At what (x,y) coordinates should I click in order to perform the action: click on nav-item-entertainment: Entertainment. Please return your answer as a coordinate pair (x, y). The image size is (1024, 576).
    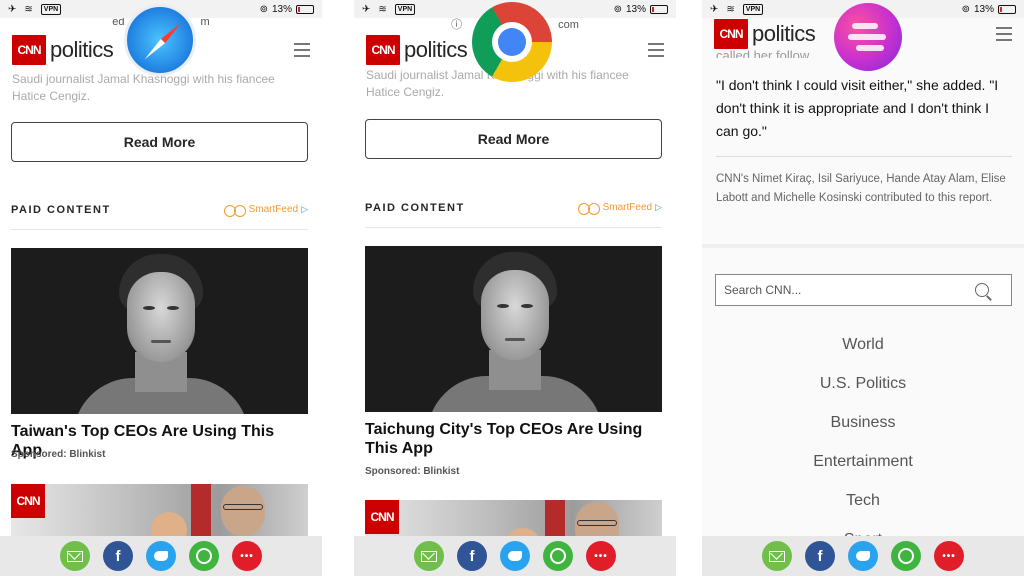
    Looking at the image, I should click on (863, 470).